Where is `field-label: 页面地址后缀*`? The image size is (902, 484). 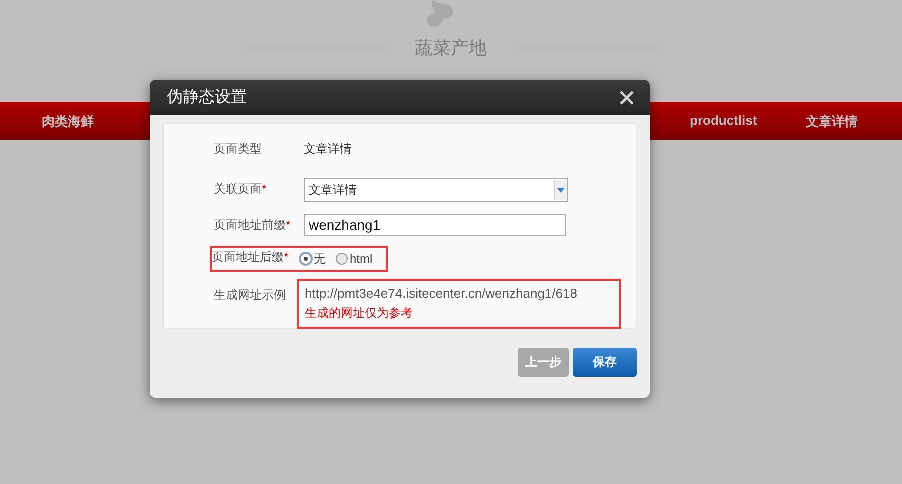
field-label: 页面地址后缀* is located at coordinates (251, 257).